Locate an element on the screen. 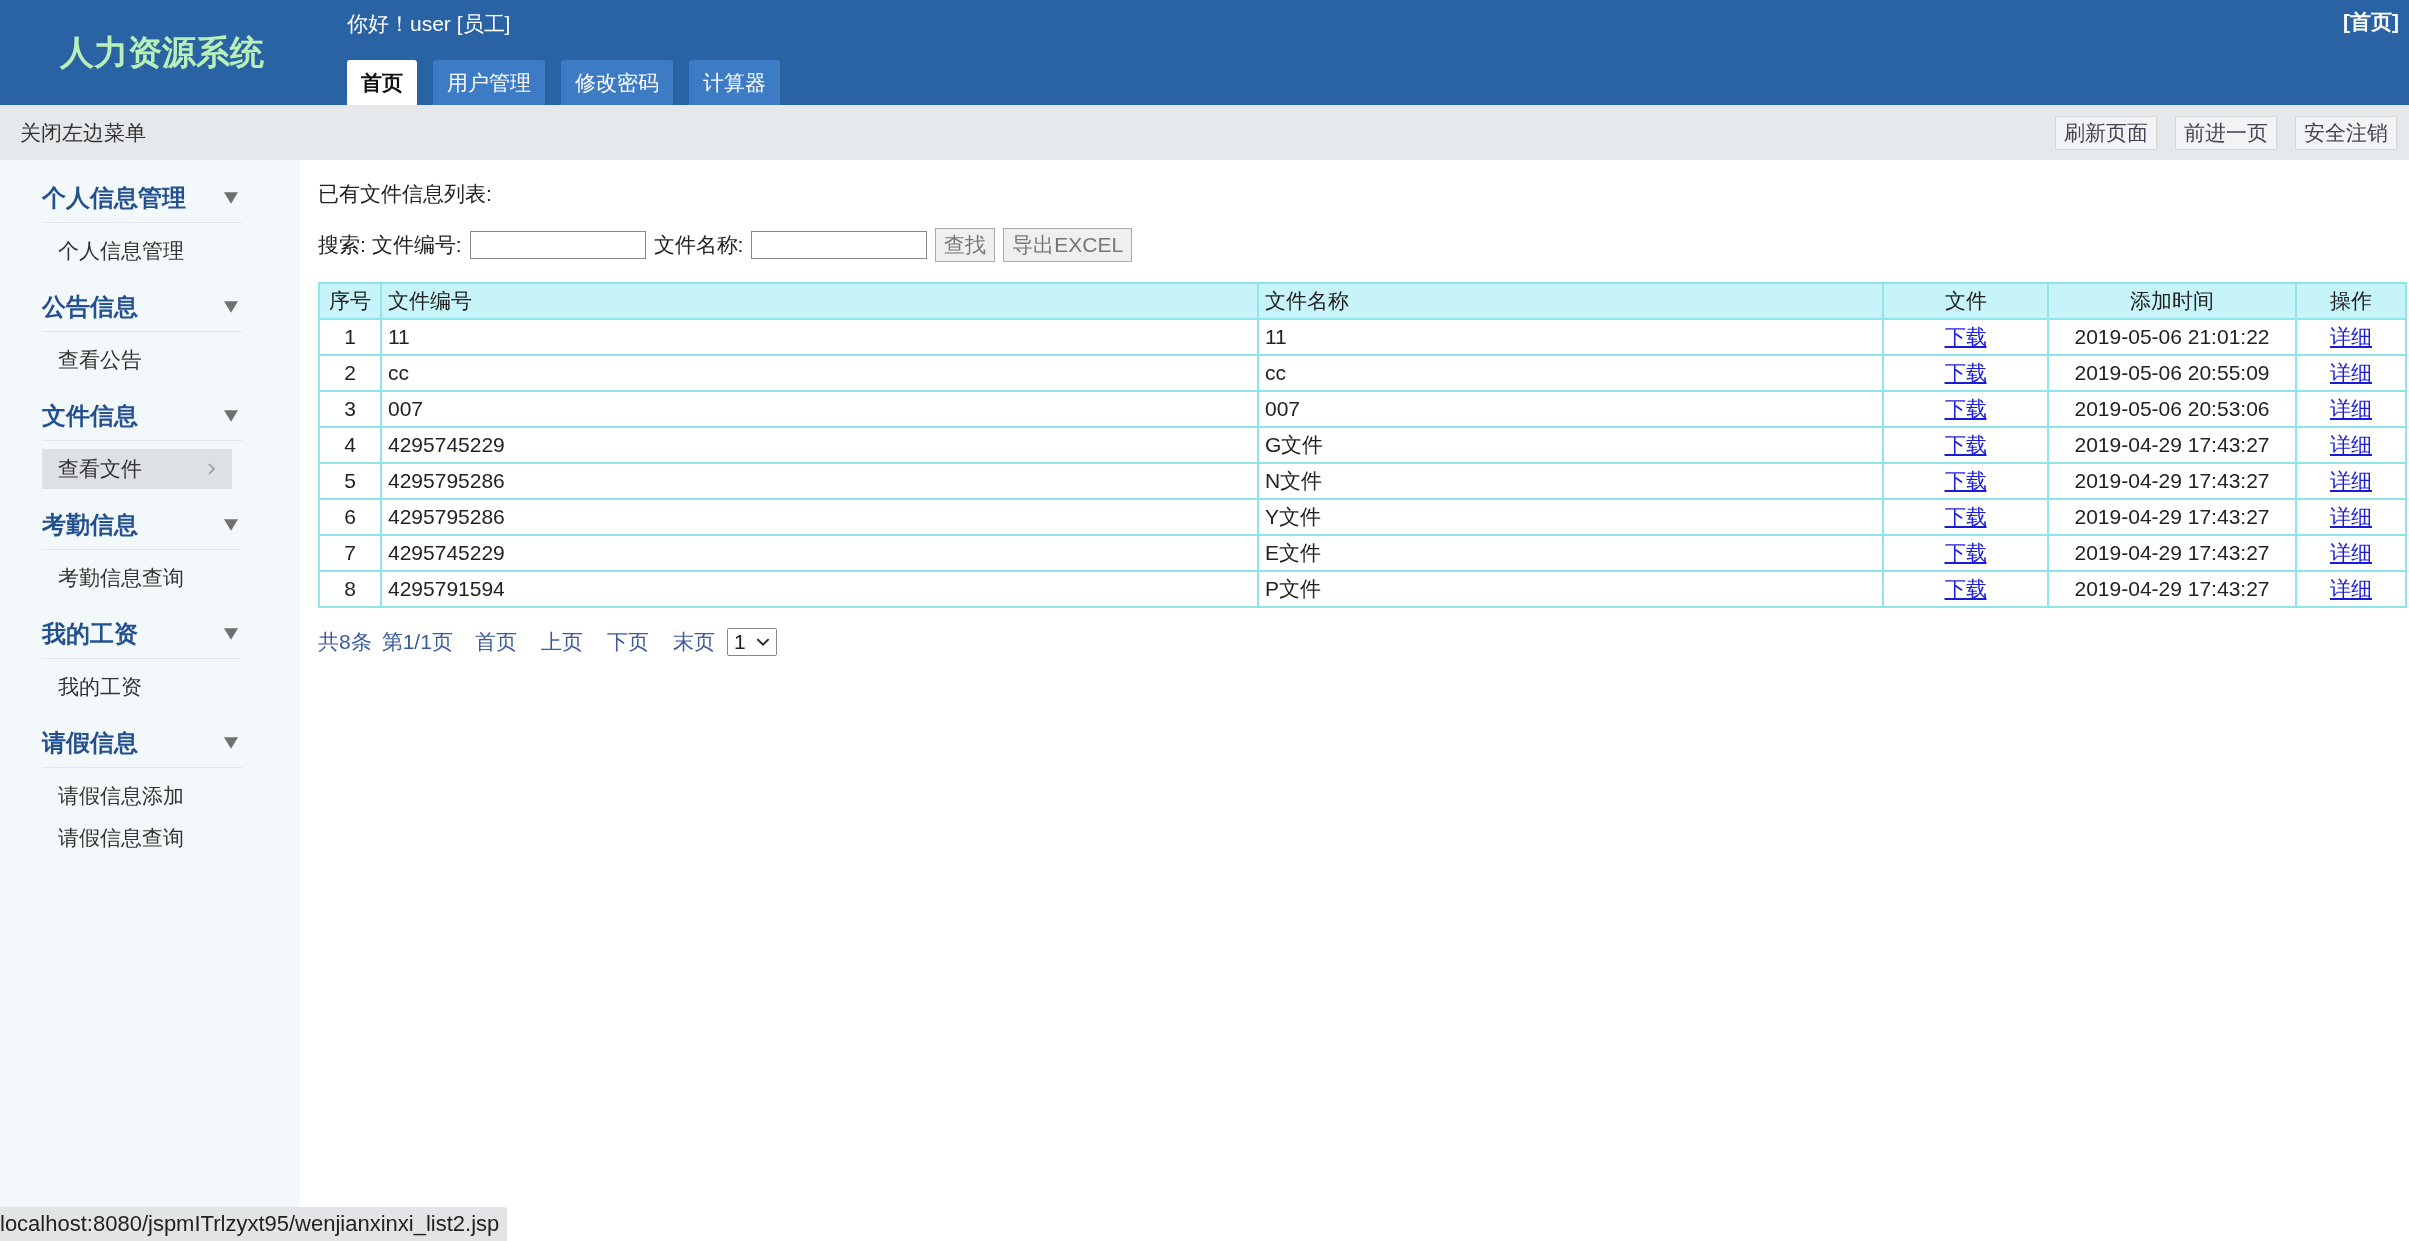 Image resolution: width=2409 pixels, height=1241 pixels. sidebar-item: 考勤信息查询 is located at coordinates (137, 578).